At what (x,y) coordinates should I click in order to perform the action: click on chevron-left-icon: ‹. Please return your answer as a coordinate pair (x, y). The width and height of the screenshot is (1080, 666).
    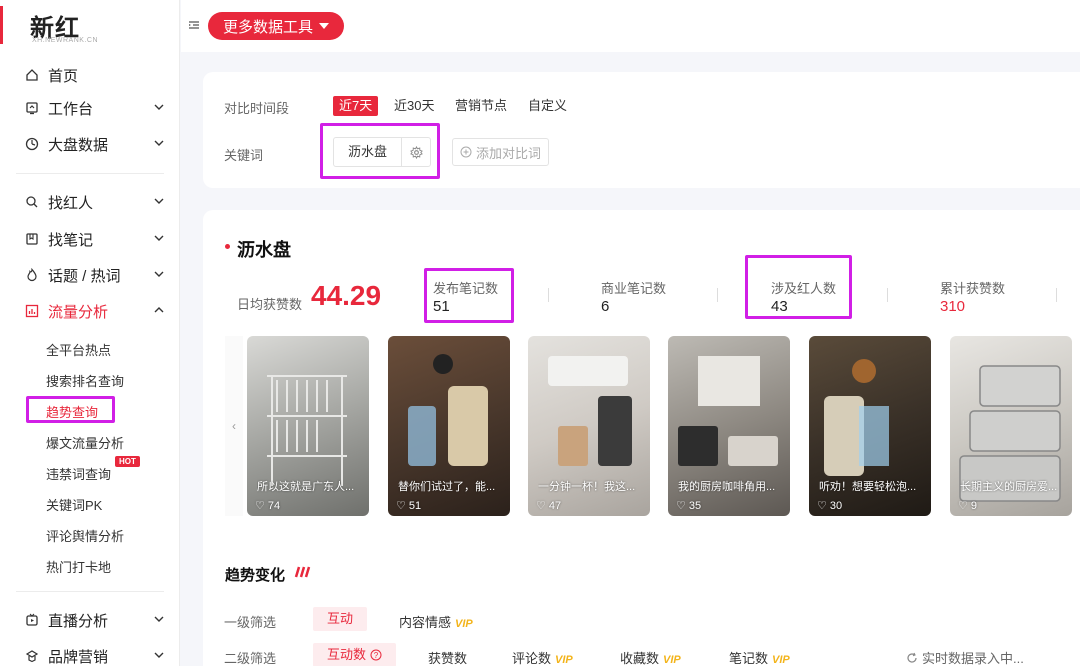
    Looking at the image, I should click on (234, 426).